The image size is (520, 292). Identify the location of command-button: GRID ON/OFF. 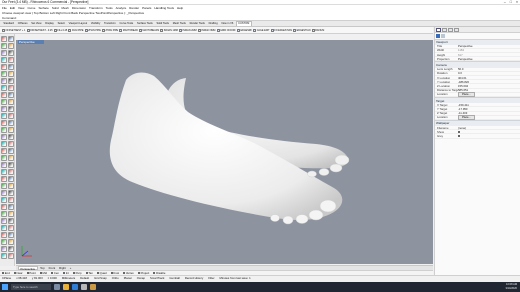
(226, 30).